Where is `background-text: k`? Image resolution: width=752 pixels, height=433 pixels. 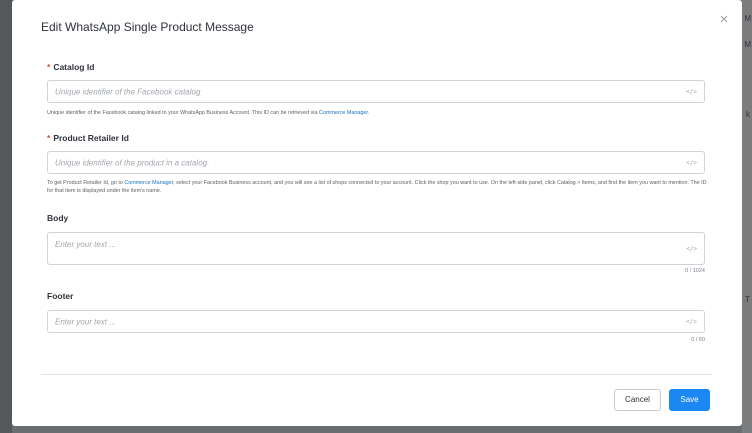
background-text: k is located at coordinates (748, 114).